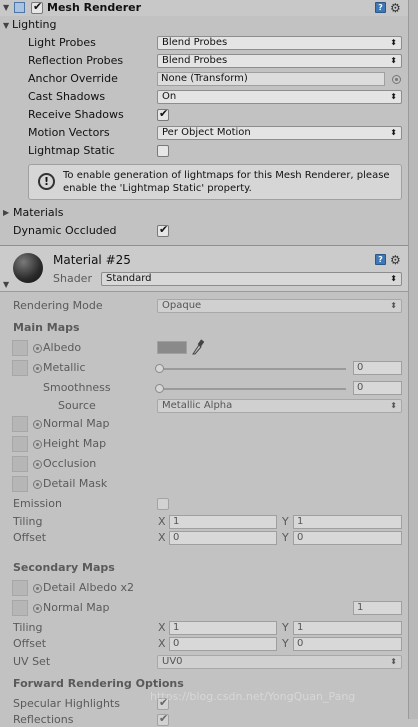 The width and height of the screenshot is (418, 727). I want to click on secondary-tiling-x-field: 1, so click(223, 628).